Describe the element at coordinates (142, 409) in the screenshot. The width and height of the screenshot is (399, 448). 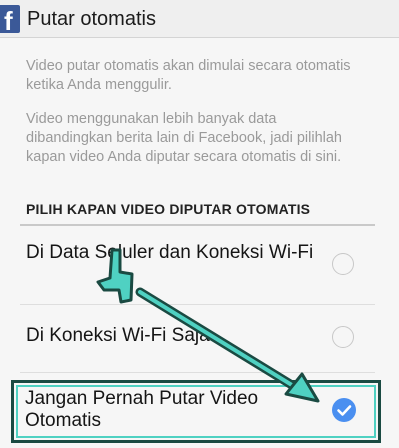
I see `option-label: Jangan Pernah Putar Video Otomatis` at that location.